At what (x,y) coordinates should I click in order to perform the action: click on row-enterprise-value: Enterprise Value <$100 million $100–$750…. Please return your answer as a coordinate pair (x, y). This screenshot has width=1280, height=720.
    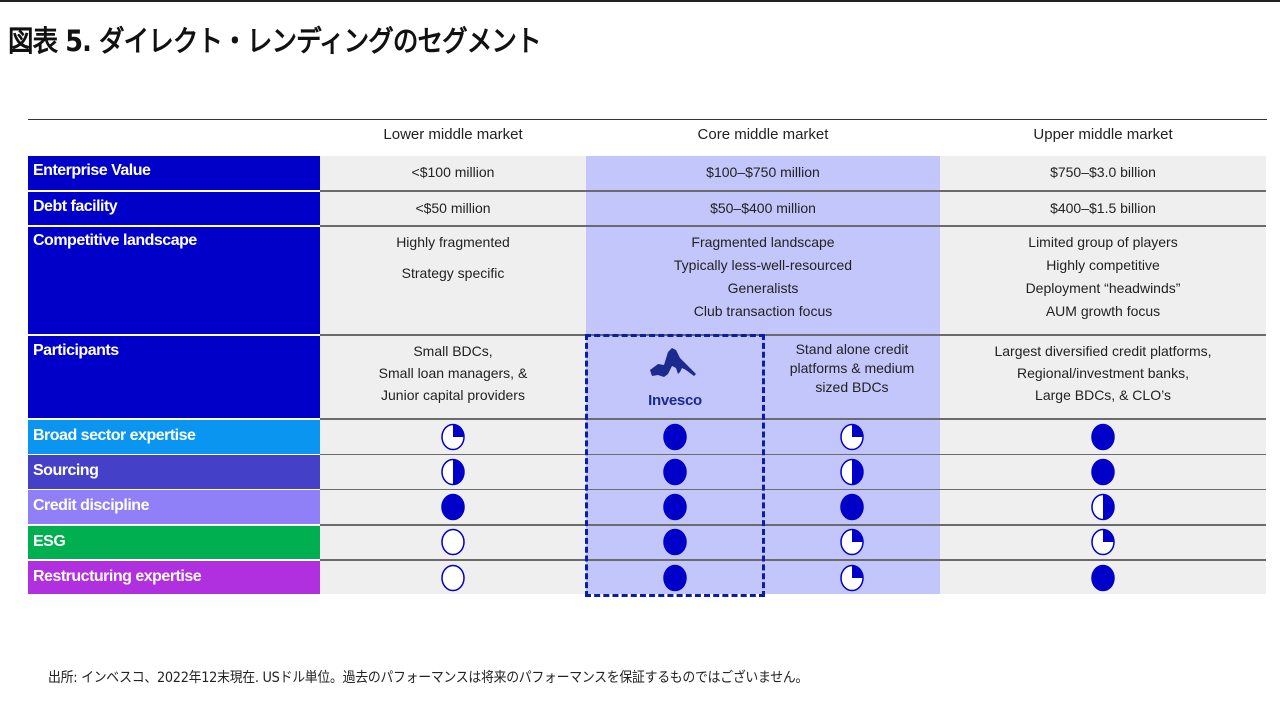
    Looking at the image, I should click on (647, 173).